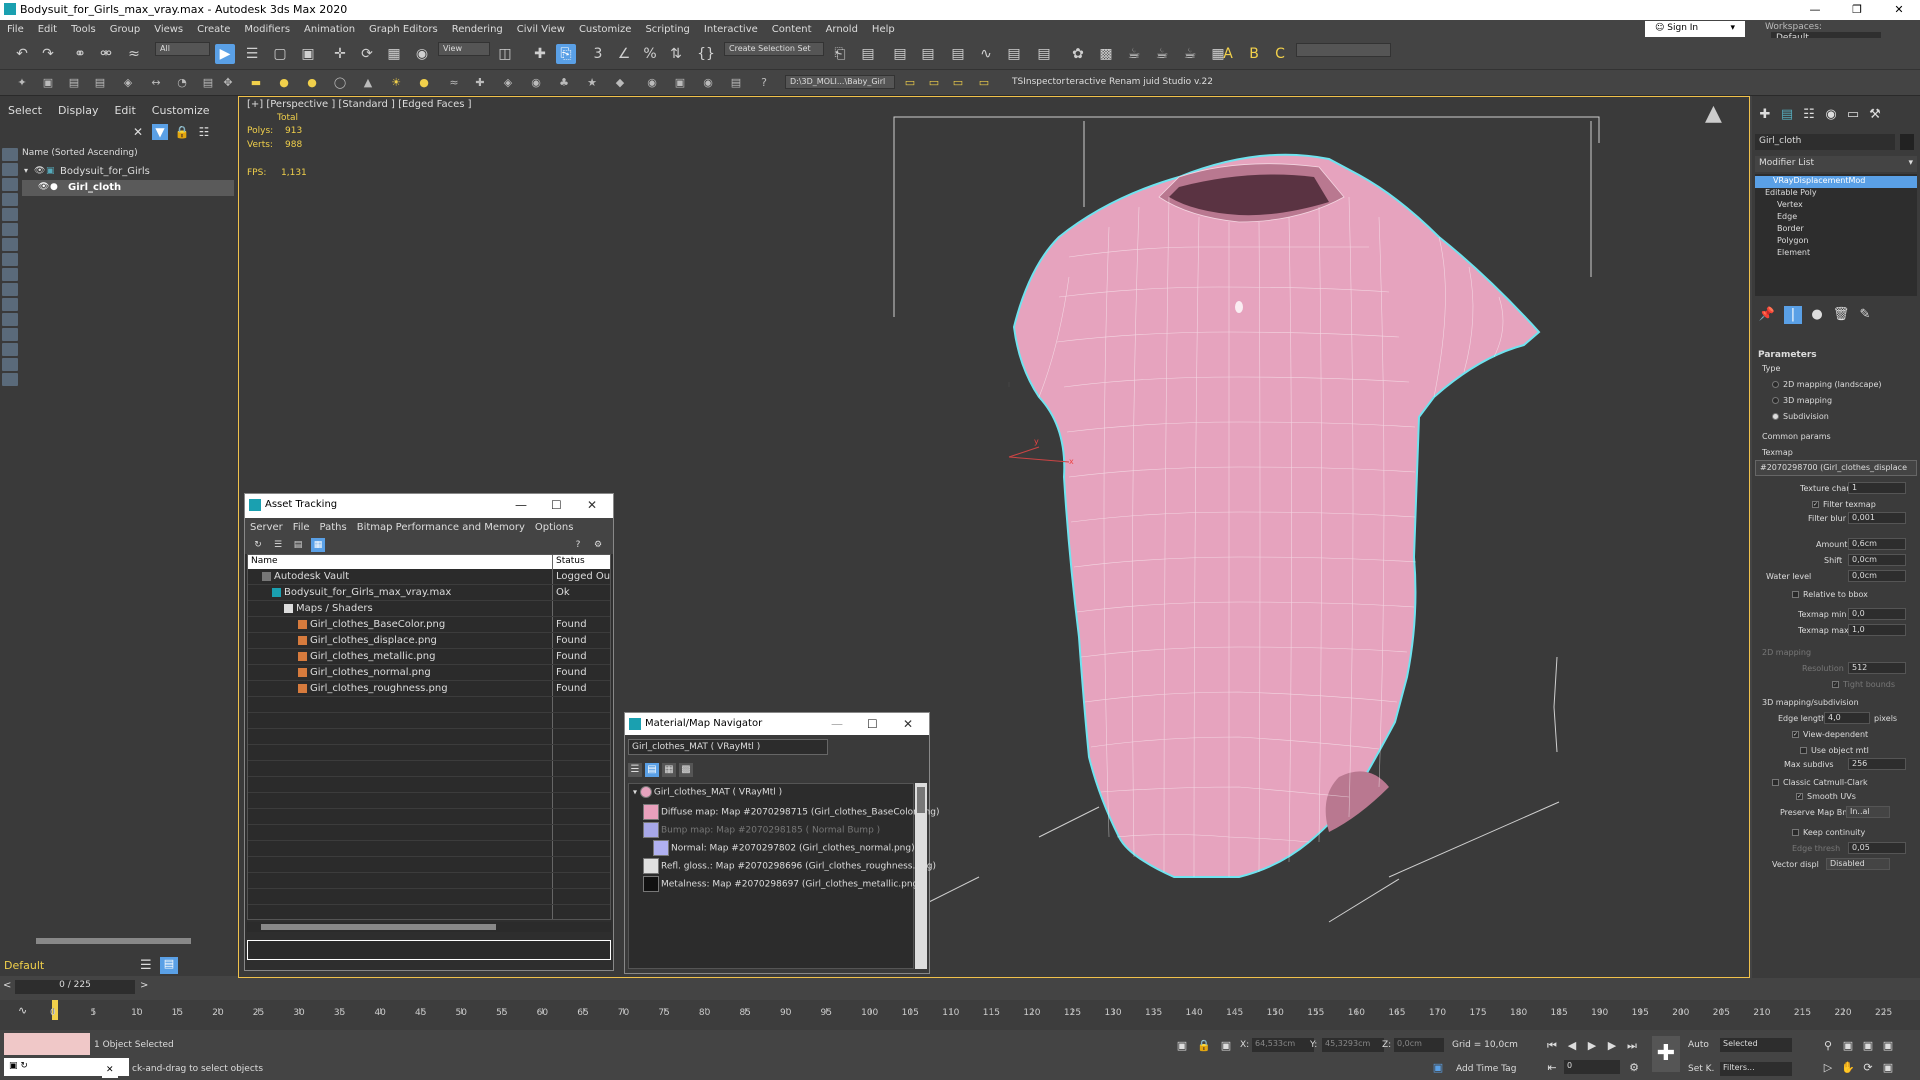  I want to click on tool-icon-4: ▤, so click(100, 83).